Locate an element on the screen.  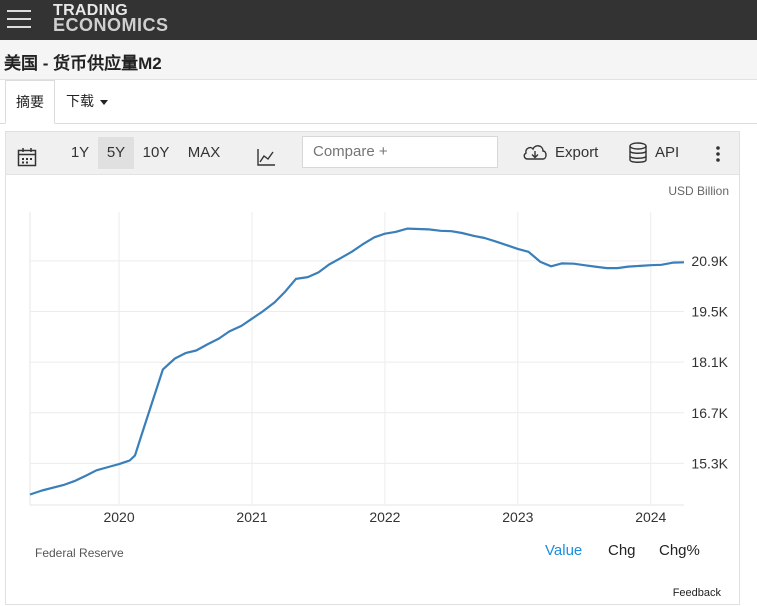
feedback-link: Feedback is located at coordinates (697, 593).